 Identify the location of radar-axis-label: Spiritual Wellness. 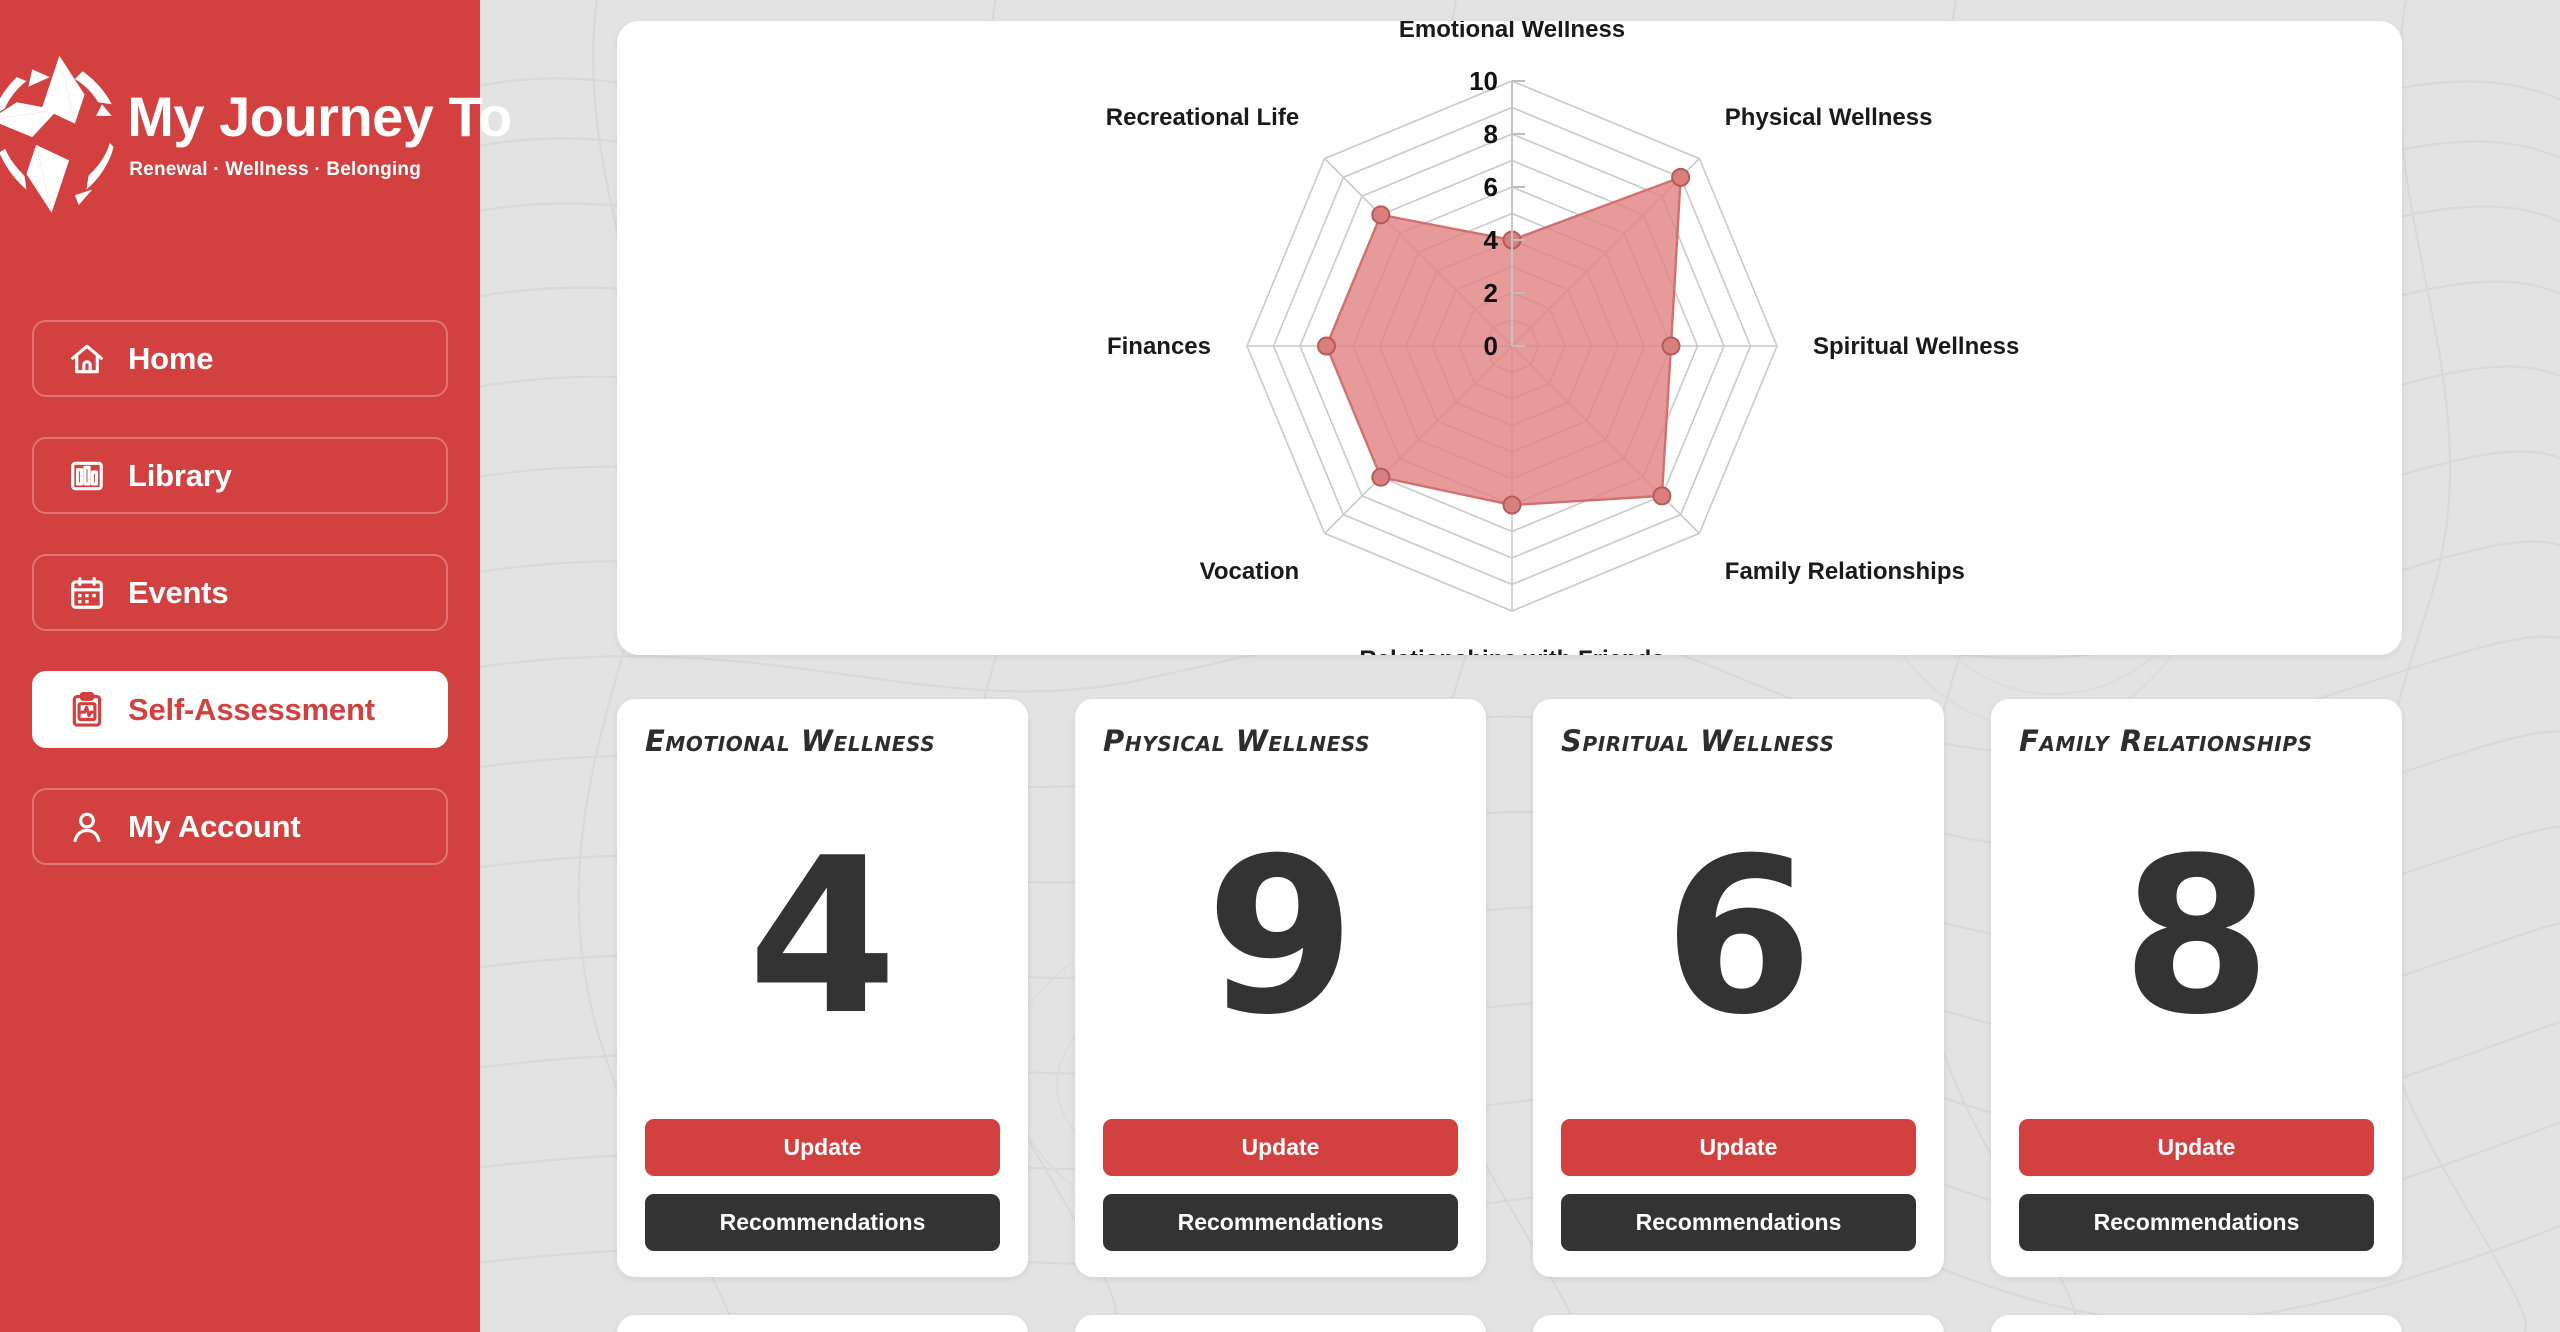
(1916, 346).